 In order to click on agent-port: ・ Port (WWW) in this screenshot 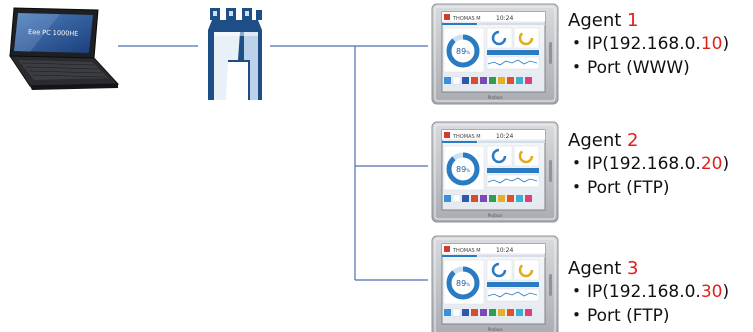, I will do `click(629, 68)`.